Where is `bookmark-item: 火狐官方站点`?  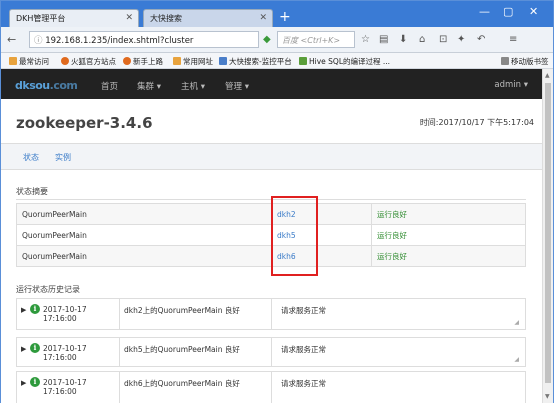
bookmark-item: 火狐官方站点 is located at coordinates (88, 61).